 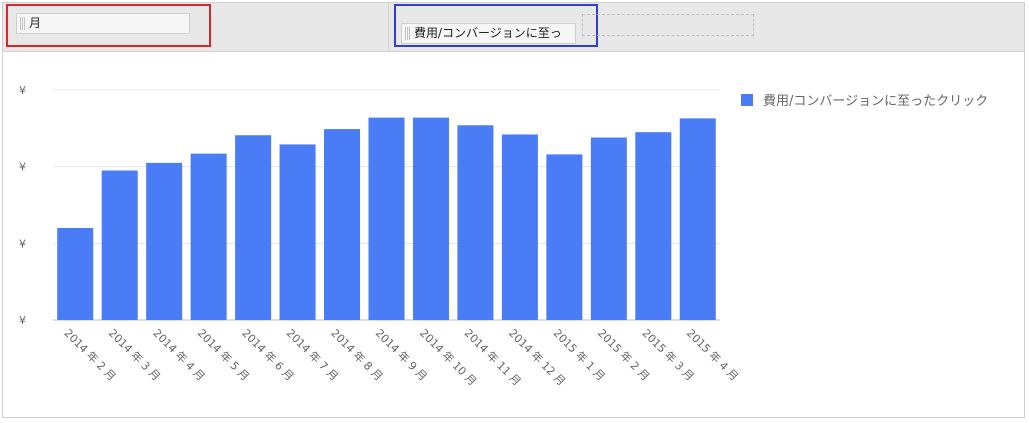 What do you see at coordinates (747, 100) in the screenshot?
I see `legend-swatch` at bounding box center [747, 100].